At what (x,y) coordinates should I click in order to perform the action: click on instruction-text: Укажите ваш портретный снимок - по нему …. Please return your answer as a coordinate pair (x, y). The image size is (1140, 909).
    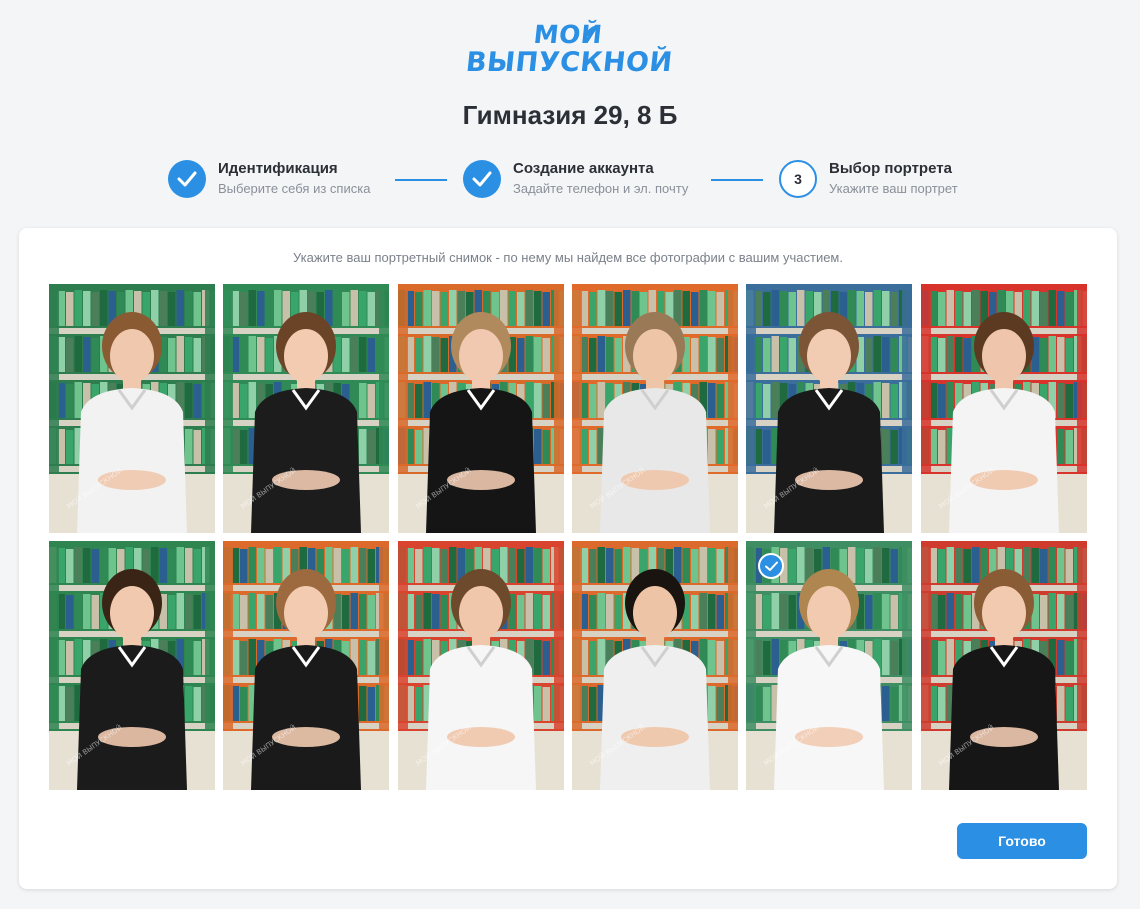
    Looking at the image, I should click on (568, 257).